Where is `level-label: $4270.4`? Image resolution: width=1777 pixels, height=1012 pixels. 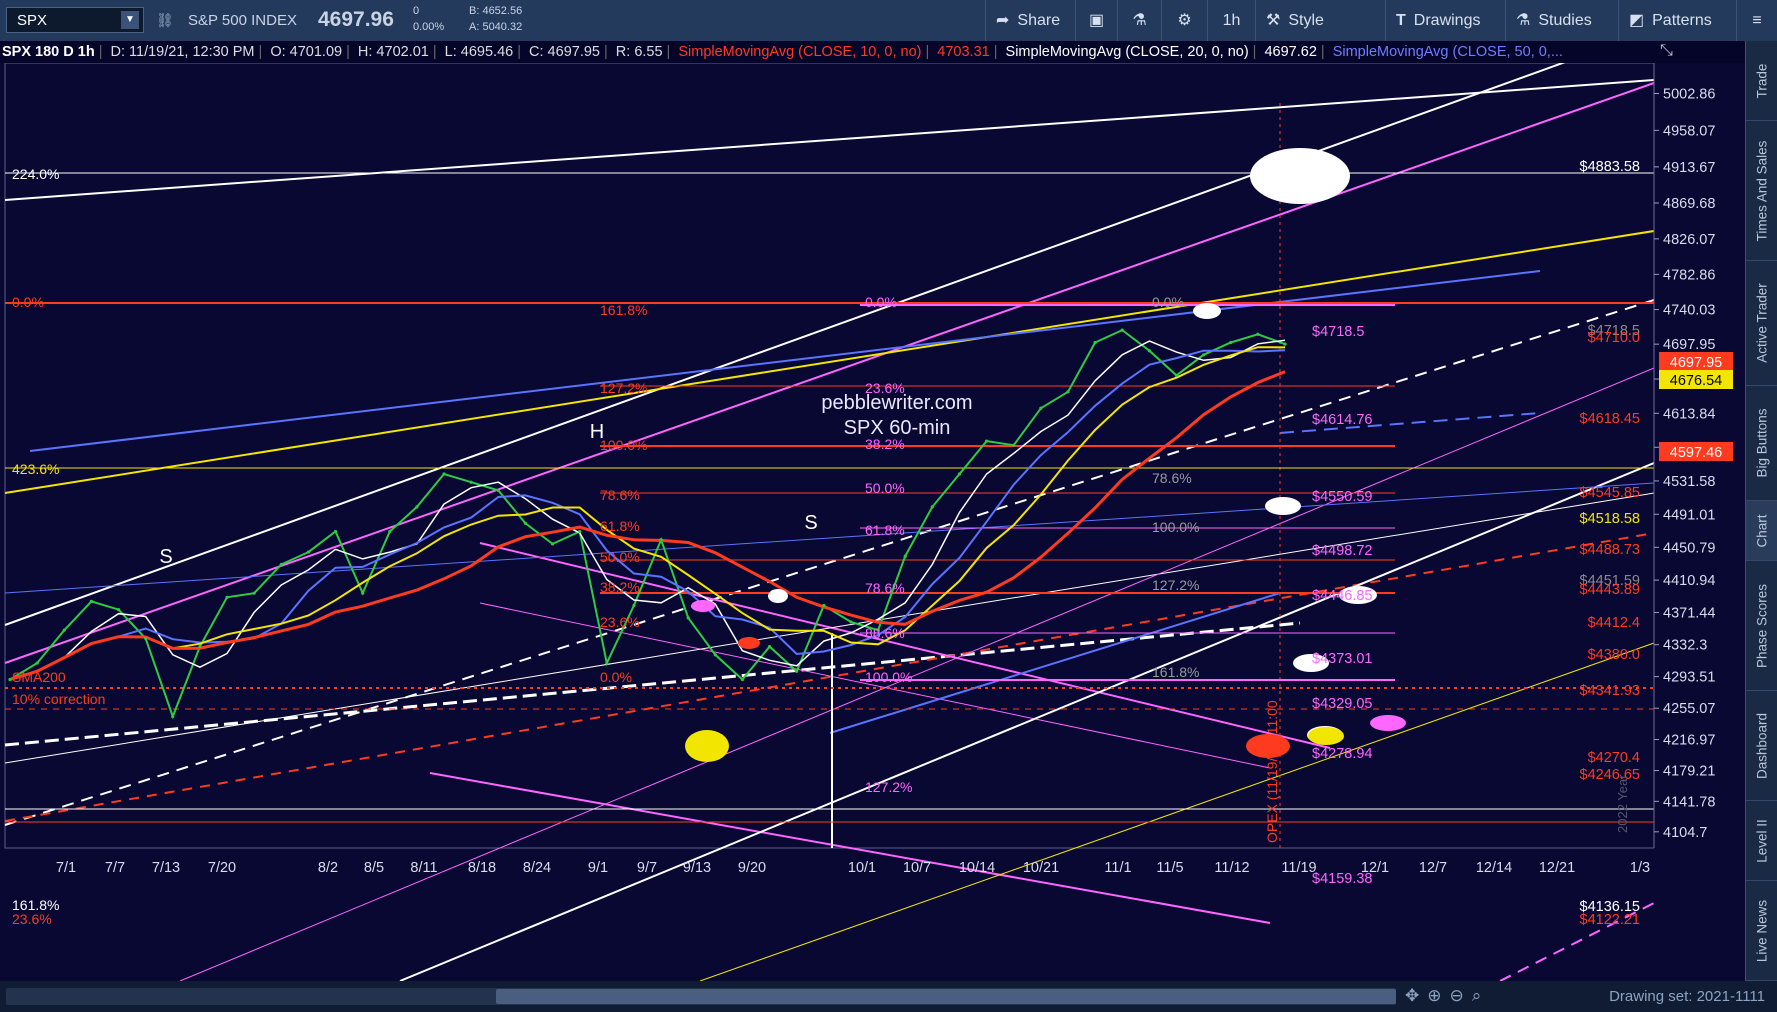
level-label: $4270.4 is located at coordinates (1614, 758).